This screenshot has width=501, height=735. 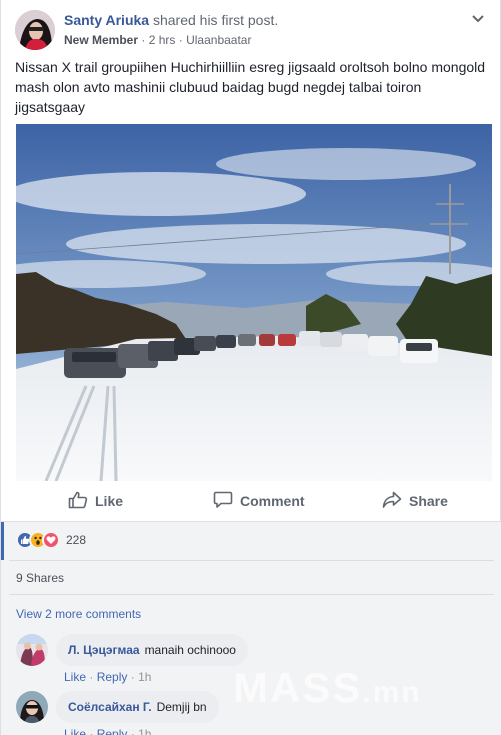 What do you see at coordinates (78, 501) in the screenshot?
I see `thumbs-up-icon` at bounding box center [78, 501].